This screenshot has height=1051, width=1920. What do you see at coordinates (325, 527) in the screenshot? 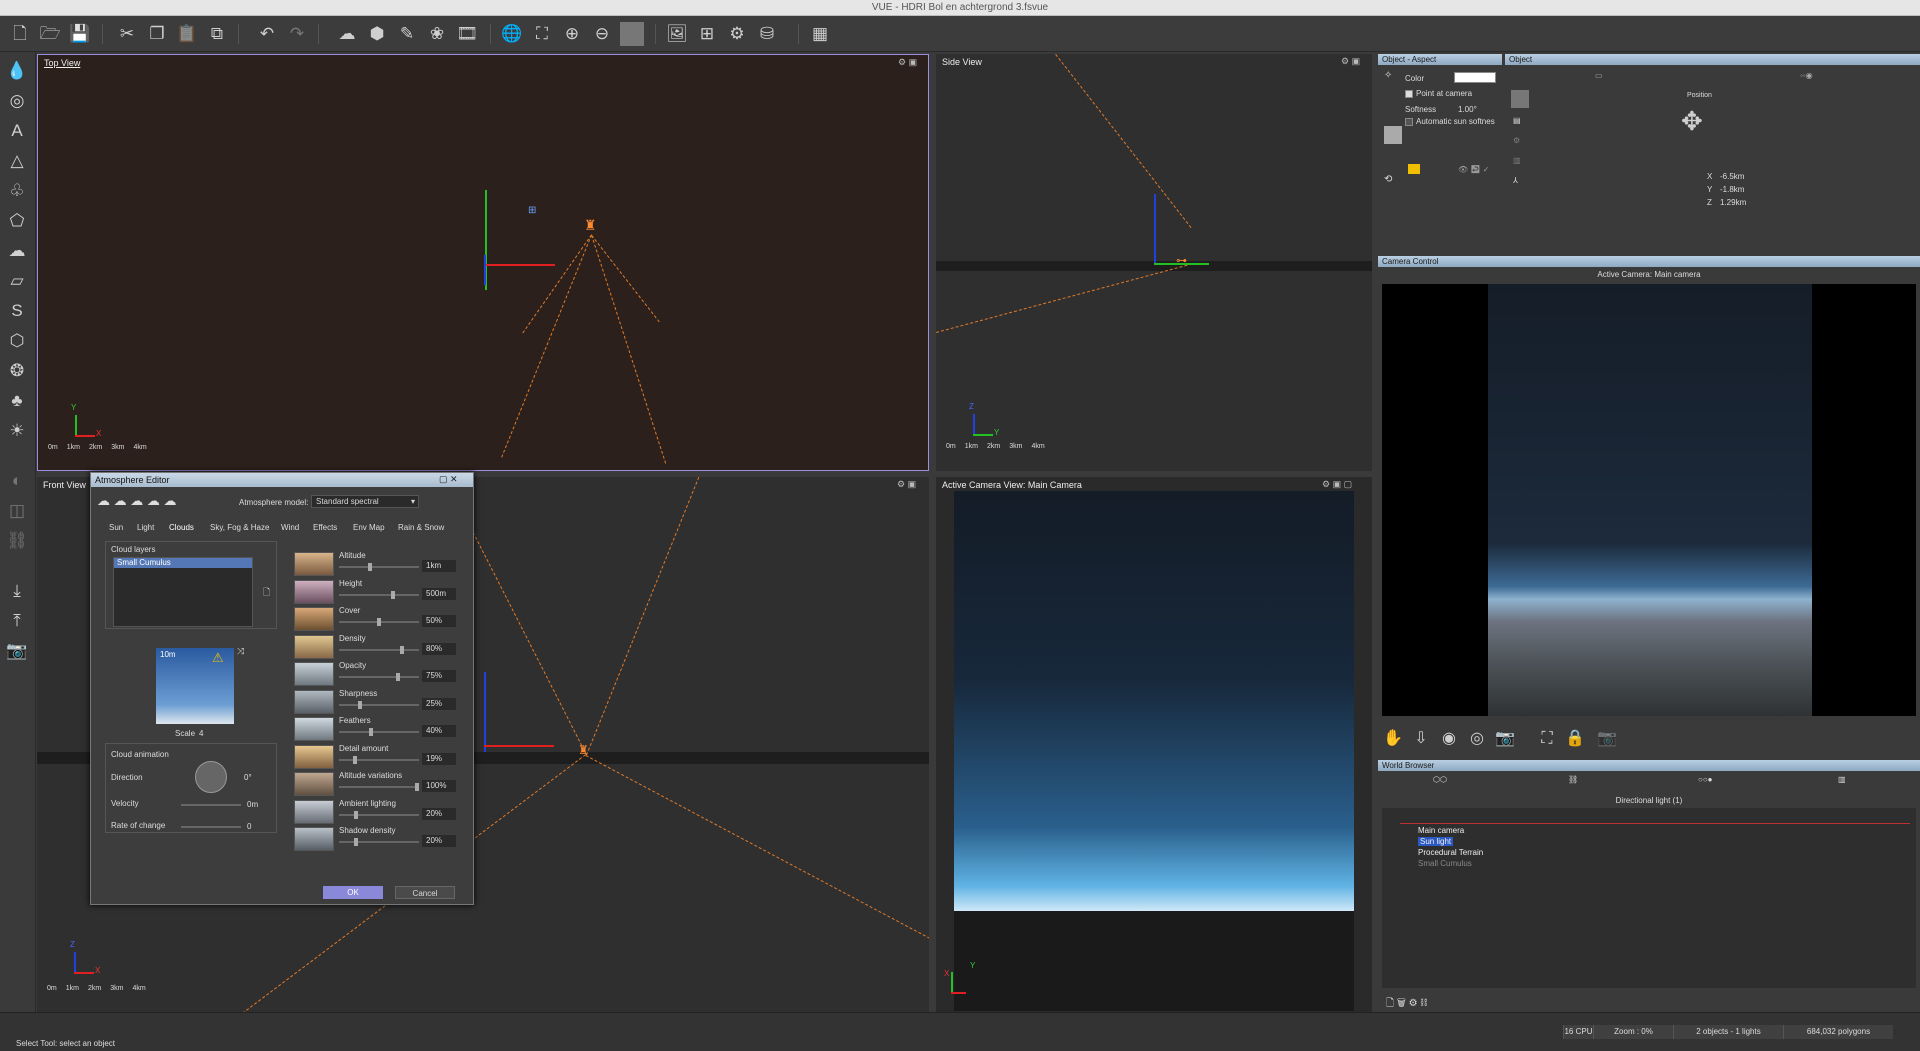
I see `tab-effects: Effects` at bounding box center [325, 527].